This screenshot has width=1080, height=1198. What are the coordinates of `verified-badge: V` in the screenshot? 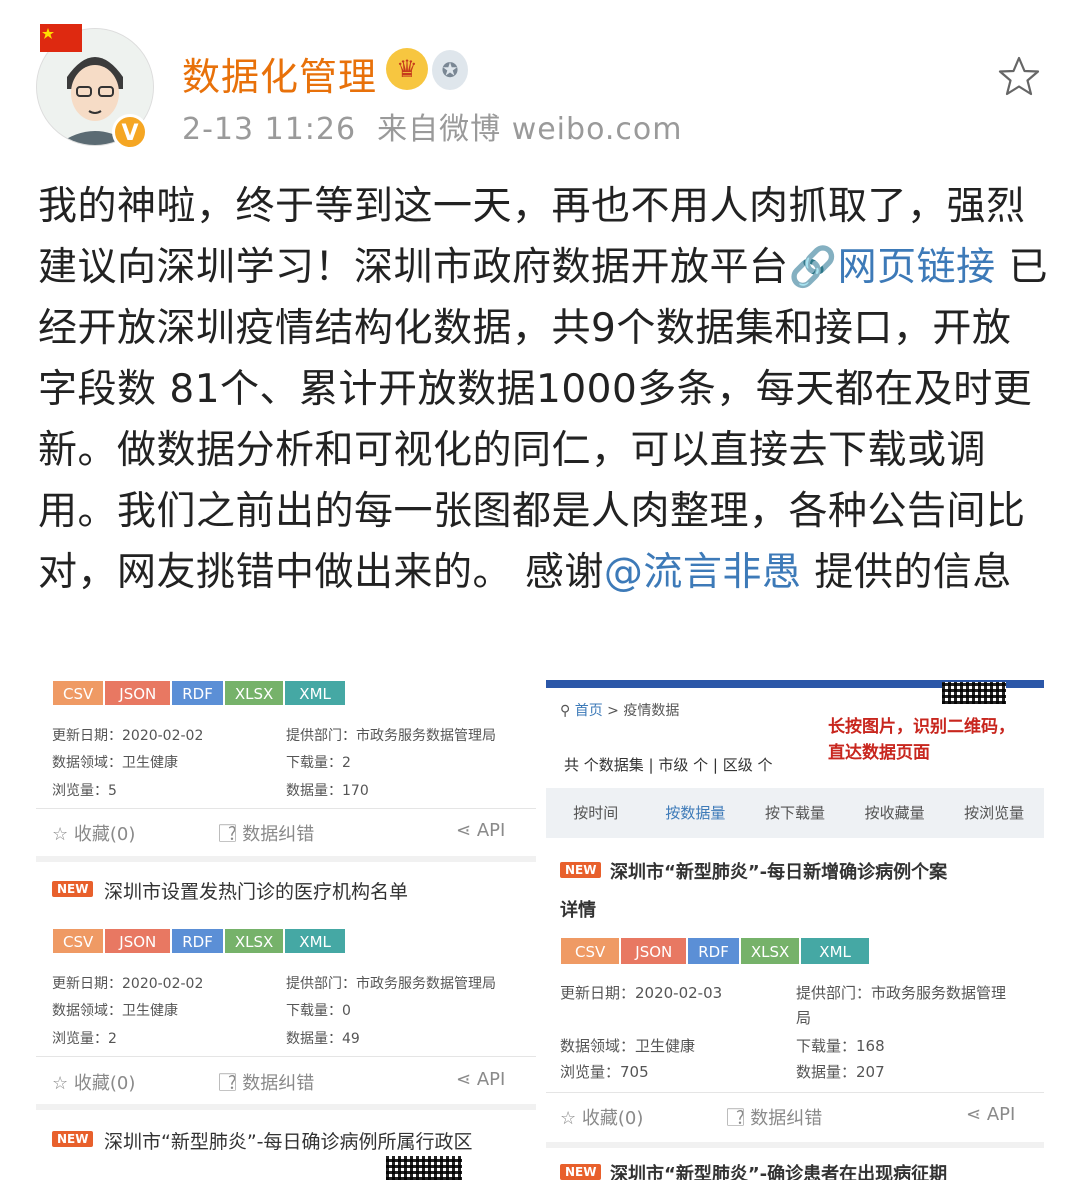 It's located at (130, 132).